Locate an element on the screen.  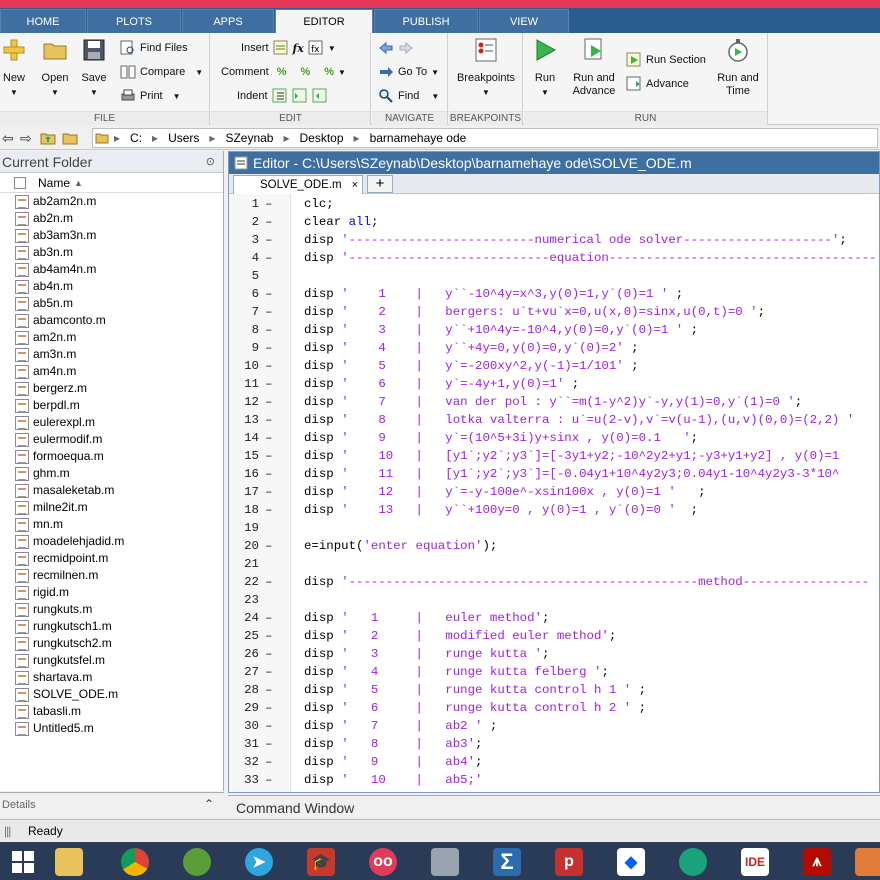
file-list-item: ghm.m is located at coordinates (111, 473).